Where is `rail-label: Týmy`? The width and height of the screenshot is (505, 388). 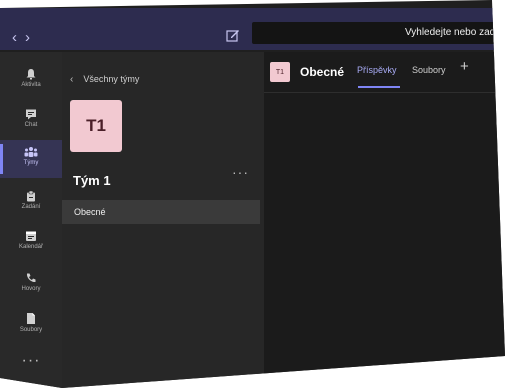 rail-label: Týmy is located at coordinates (31, 163).